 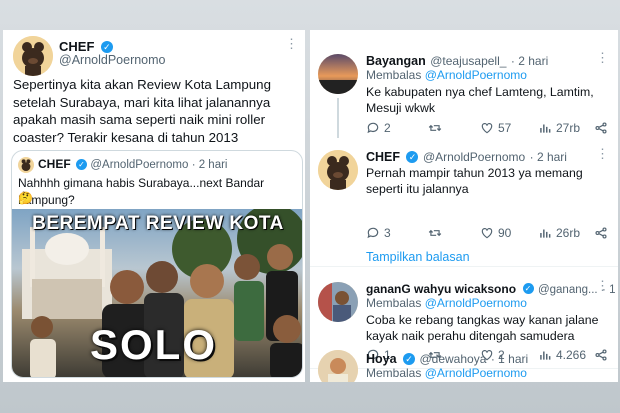 I want to click on show-replies-link: Tampilkan balasan, so click(x=418, y=257).